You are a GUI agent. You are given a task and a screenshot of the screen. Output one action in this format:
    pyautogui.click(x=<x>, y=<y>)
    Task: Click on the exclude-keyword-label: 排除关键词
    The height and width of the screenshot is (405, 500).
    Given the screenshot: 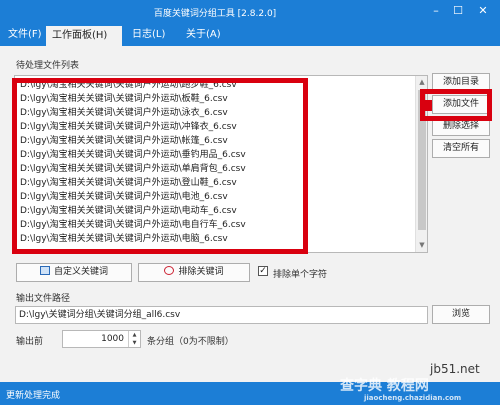 What is the action you would take?
    pyautogui.click(x=201, y=272)
    